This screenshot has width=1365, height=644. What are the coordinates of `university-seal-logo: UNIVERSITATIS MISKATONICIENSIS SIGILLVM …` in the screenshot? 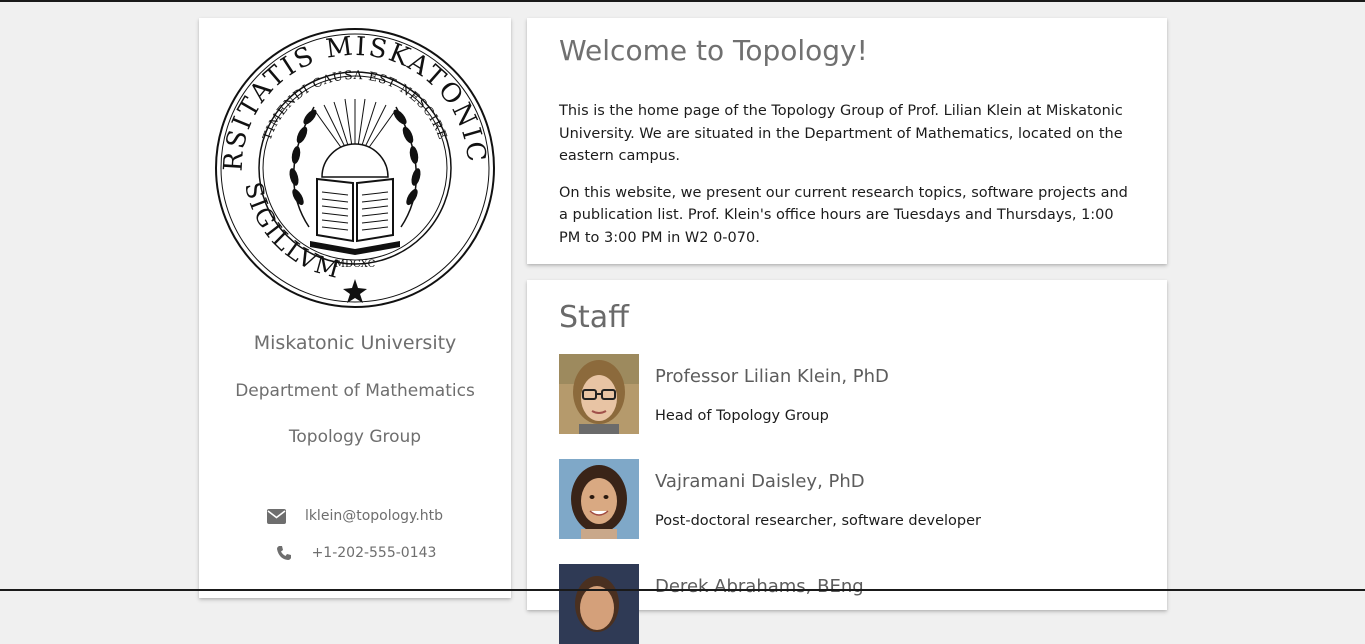 It's located at (354, 167).